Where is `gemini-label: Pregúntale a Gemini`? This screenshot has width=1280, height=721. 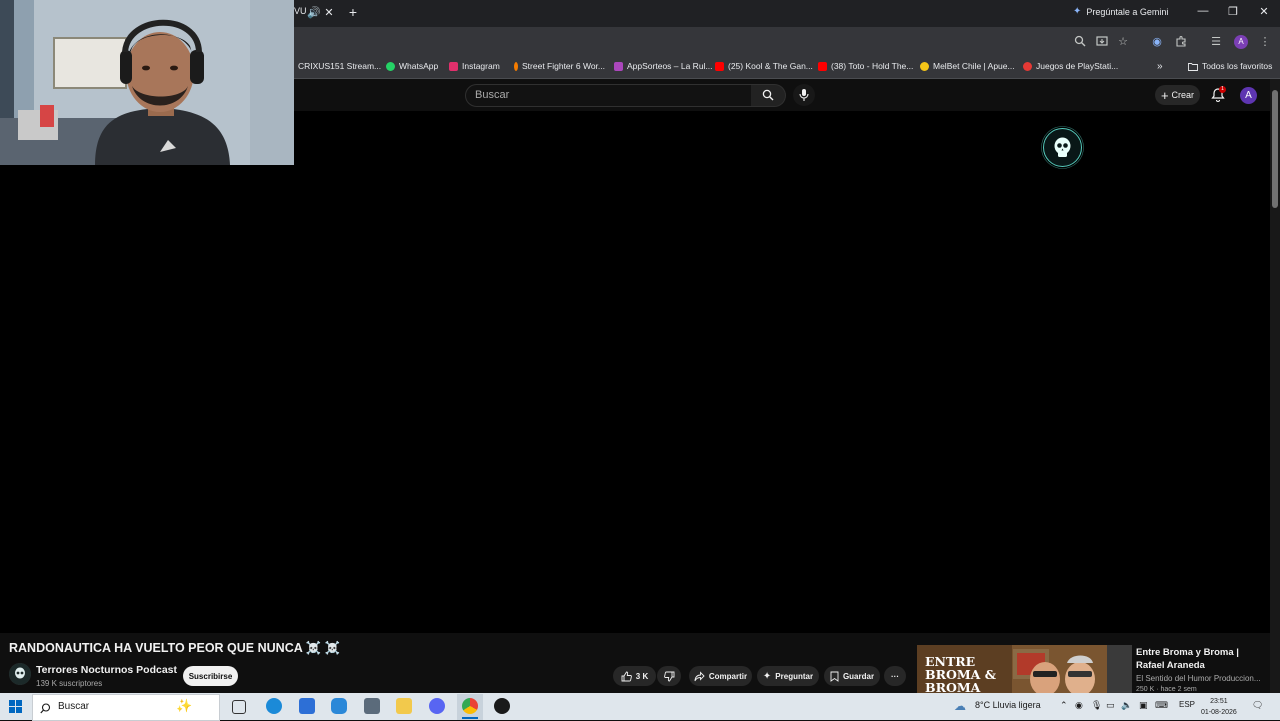 gemini-label: Pregúntale a Gemini is located at coordinates (1127, 11).